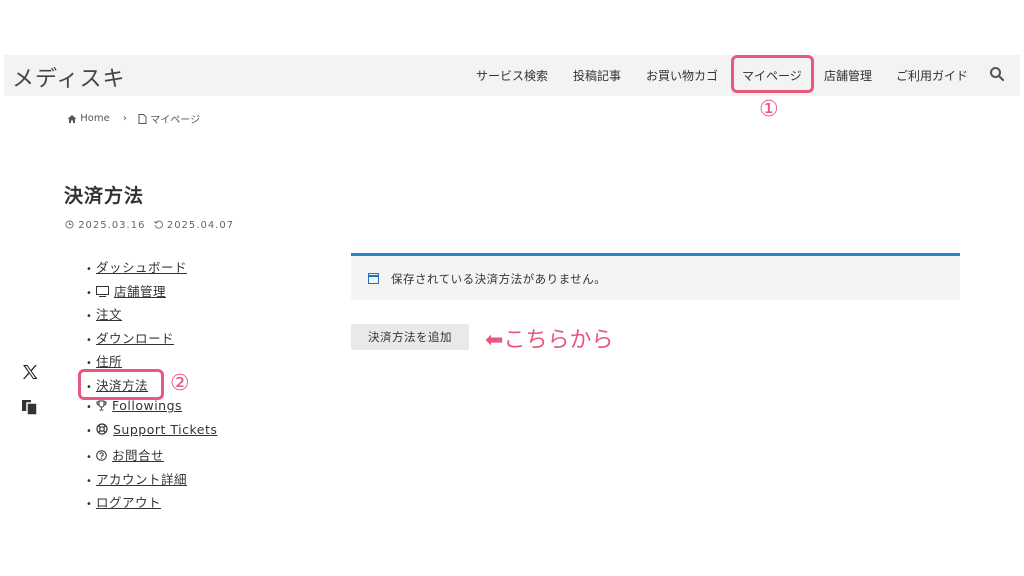  I want to click on question-icon, so click(101, 455).